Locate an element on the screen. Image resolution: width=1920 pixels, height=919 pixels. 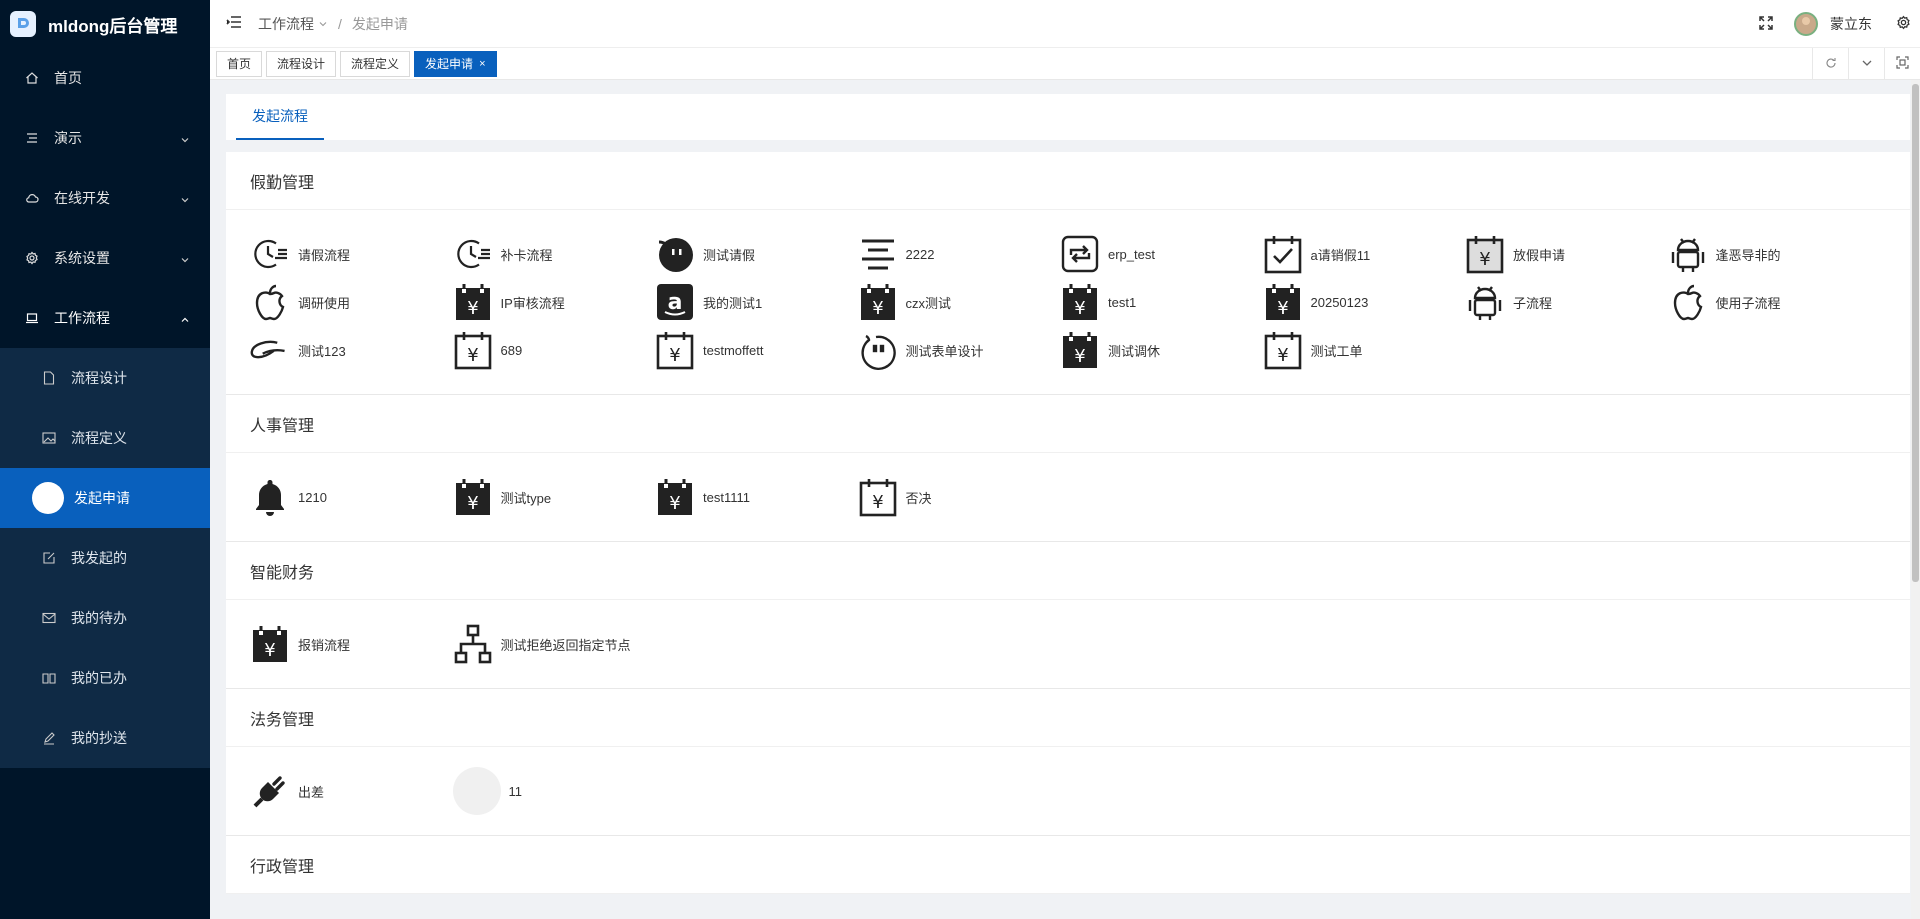
process-item: ¥ 689 is located at coordinates (554, 350).